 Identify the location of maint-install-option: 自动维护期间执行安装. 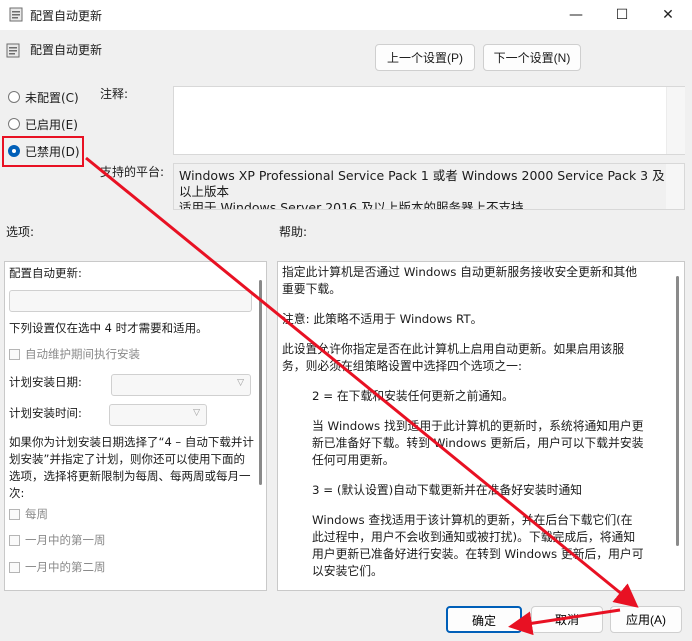
(74, 354).